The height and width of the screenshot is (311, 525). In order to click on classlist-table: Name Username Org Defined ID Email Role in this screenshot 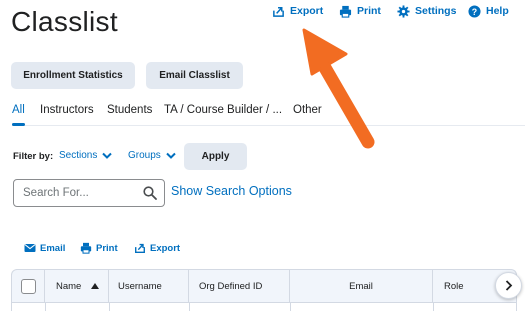, I will do `click(264, 290)`.